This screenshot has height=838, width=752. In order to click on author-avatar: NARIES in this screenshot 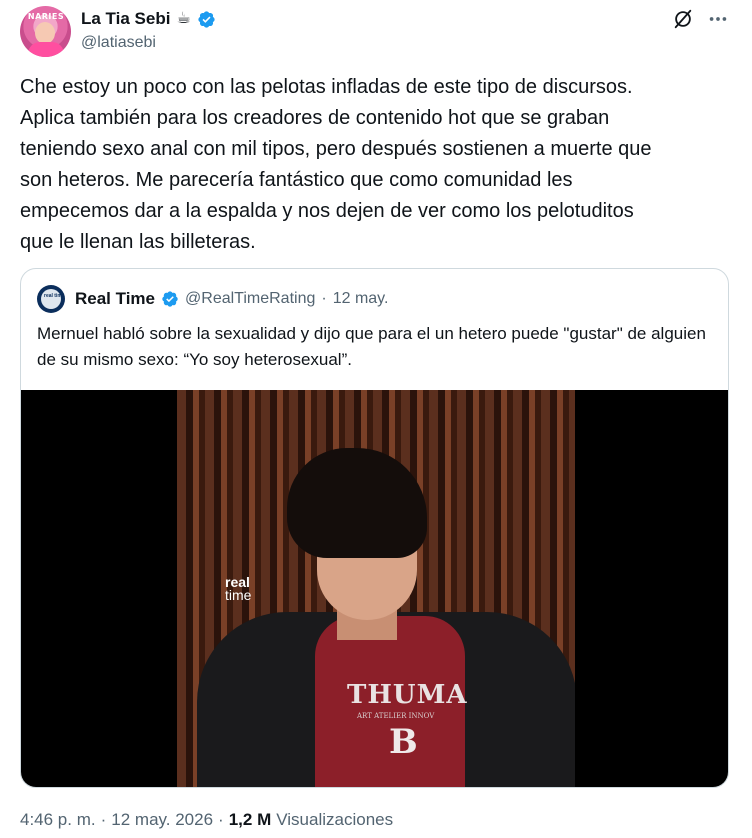, I will do `click(45, 31)`.